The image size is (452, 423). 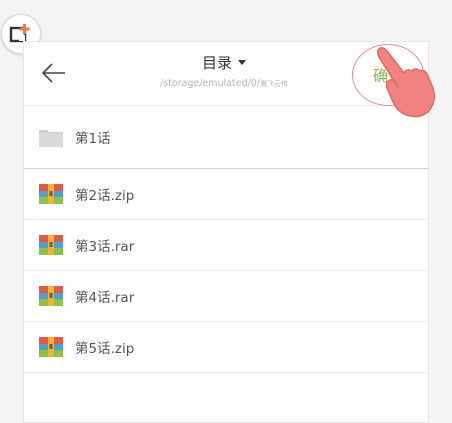 I want to click on directory-dropdown: 目录, so click(x=224, y=62).